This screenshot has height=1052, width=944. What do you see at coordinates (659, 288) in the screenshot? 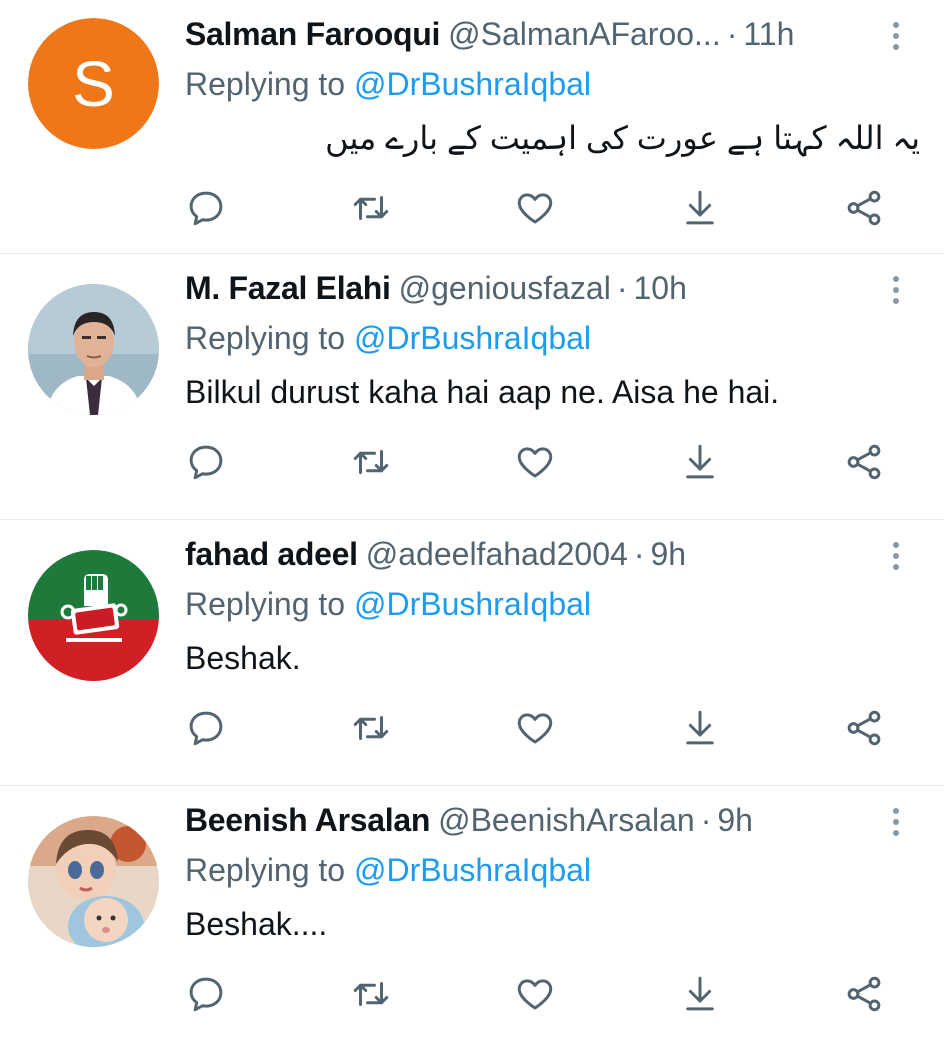
I see `timestamp: 10h` at bounding box center [659, 288].